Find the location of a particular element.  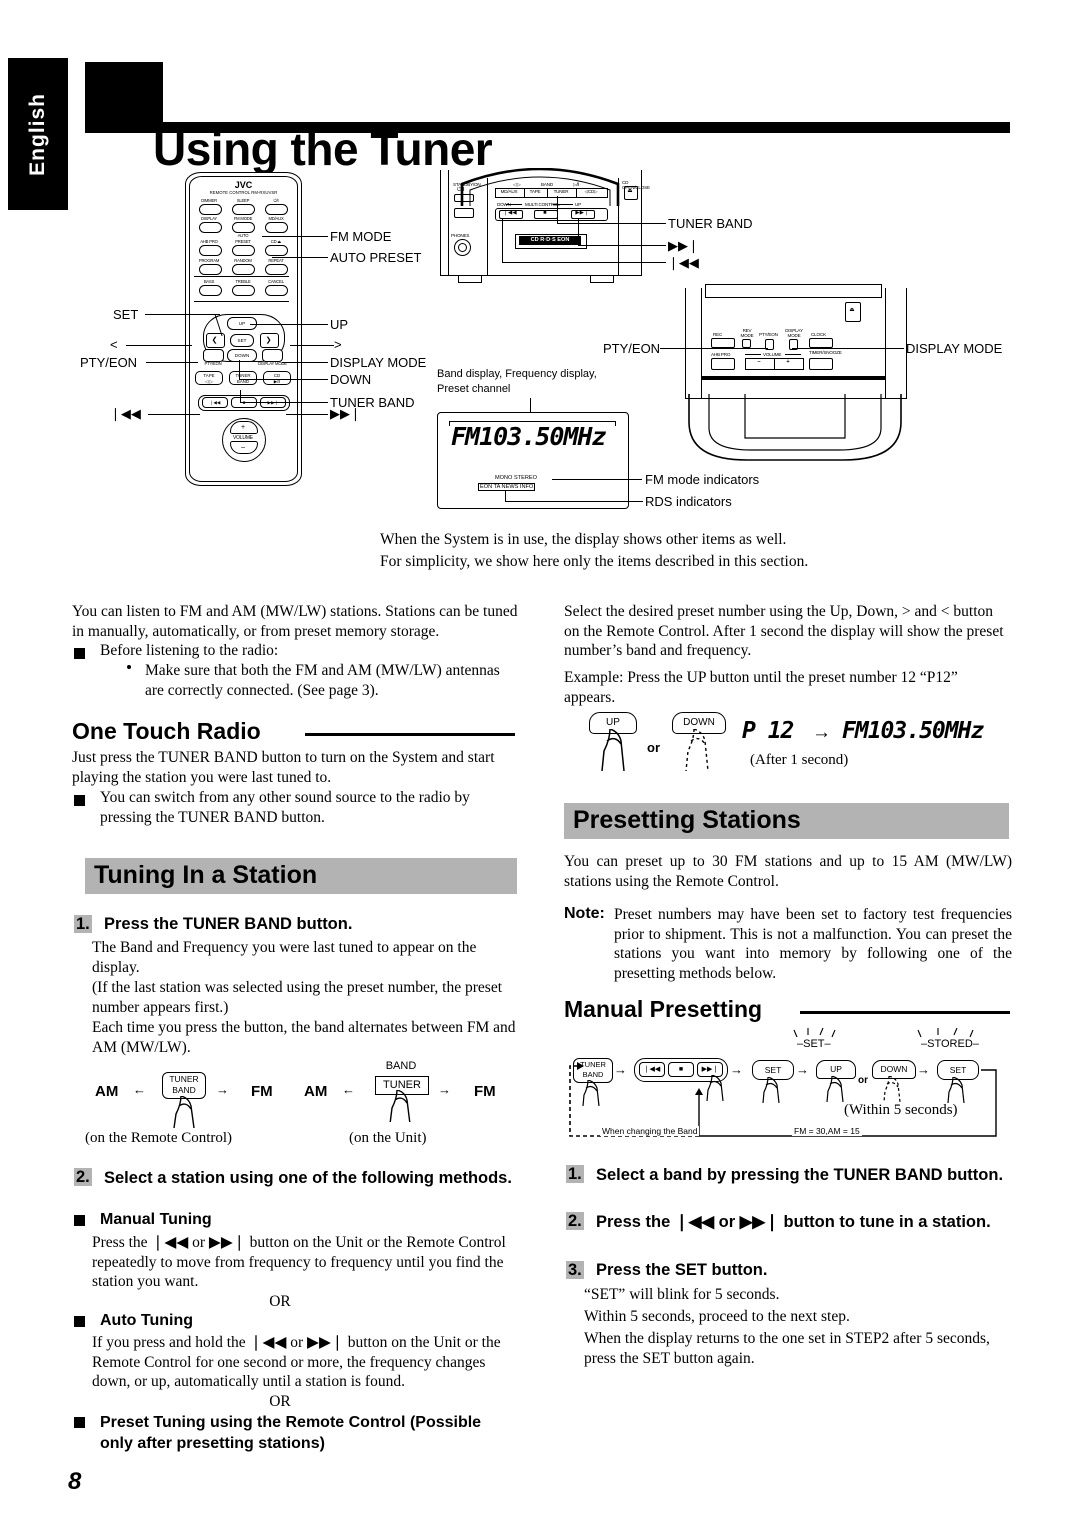

remote-button-treble is located at coordinates (243, 290).